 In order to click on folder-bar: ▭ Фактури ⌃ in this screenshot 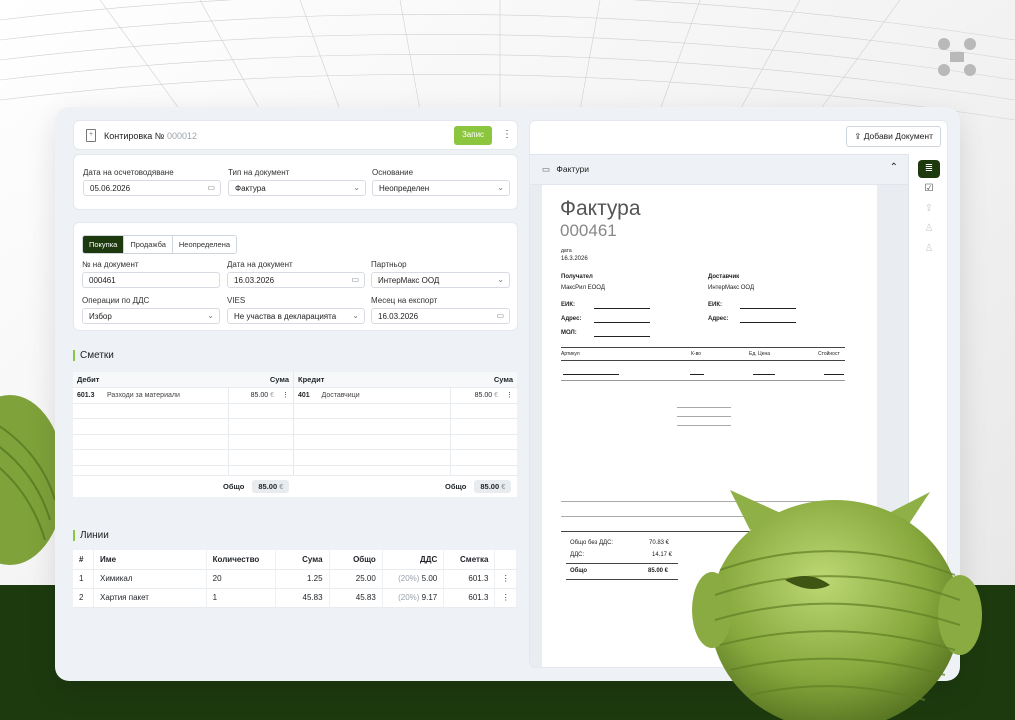, I will do `click(719, 169)`.